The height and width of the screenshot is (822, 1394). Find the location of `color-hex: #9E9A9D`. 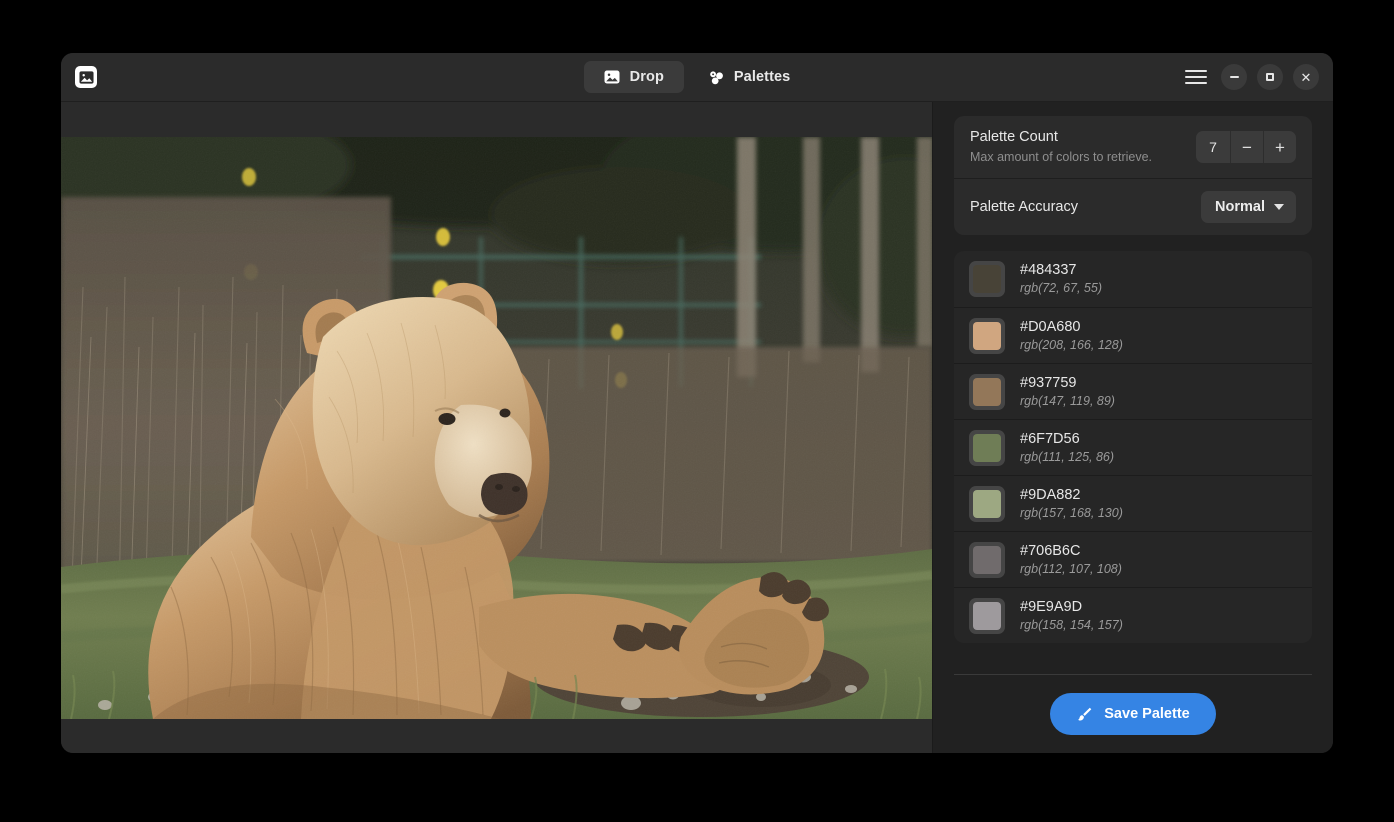

color-hex: #9E9A9D is located at coordinates (1051, 606).